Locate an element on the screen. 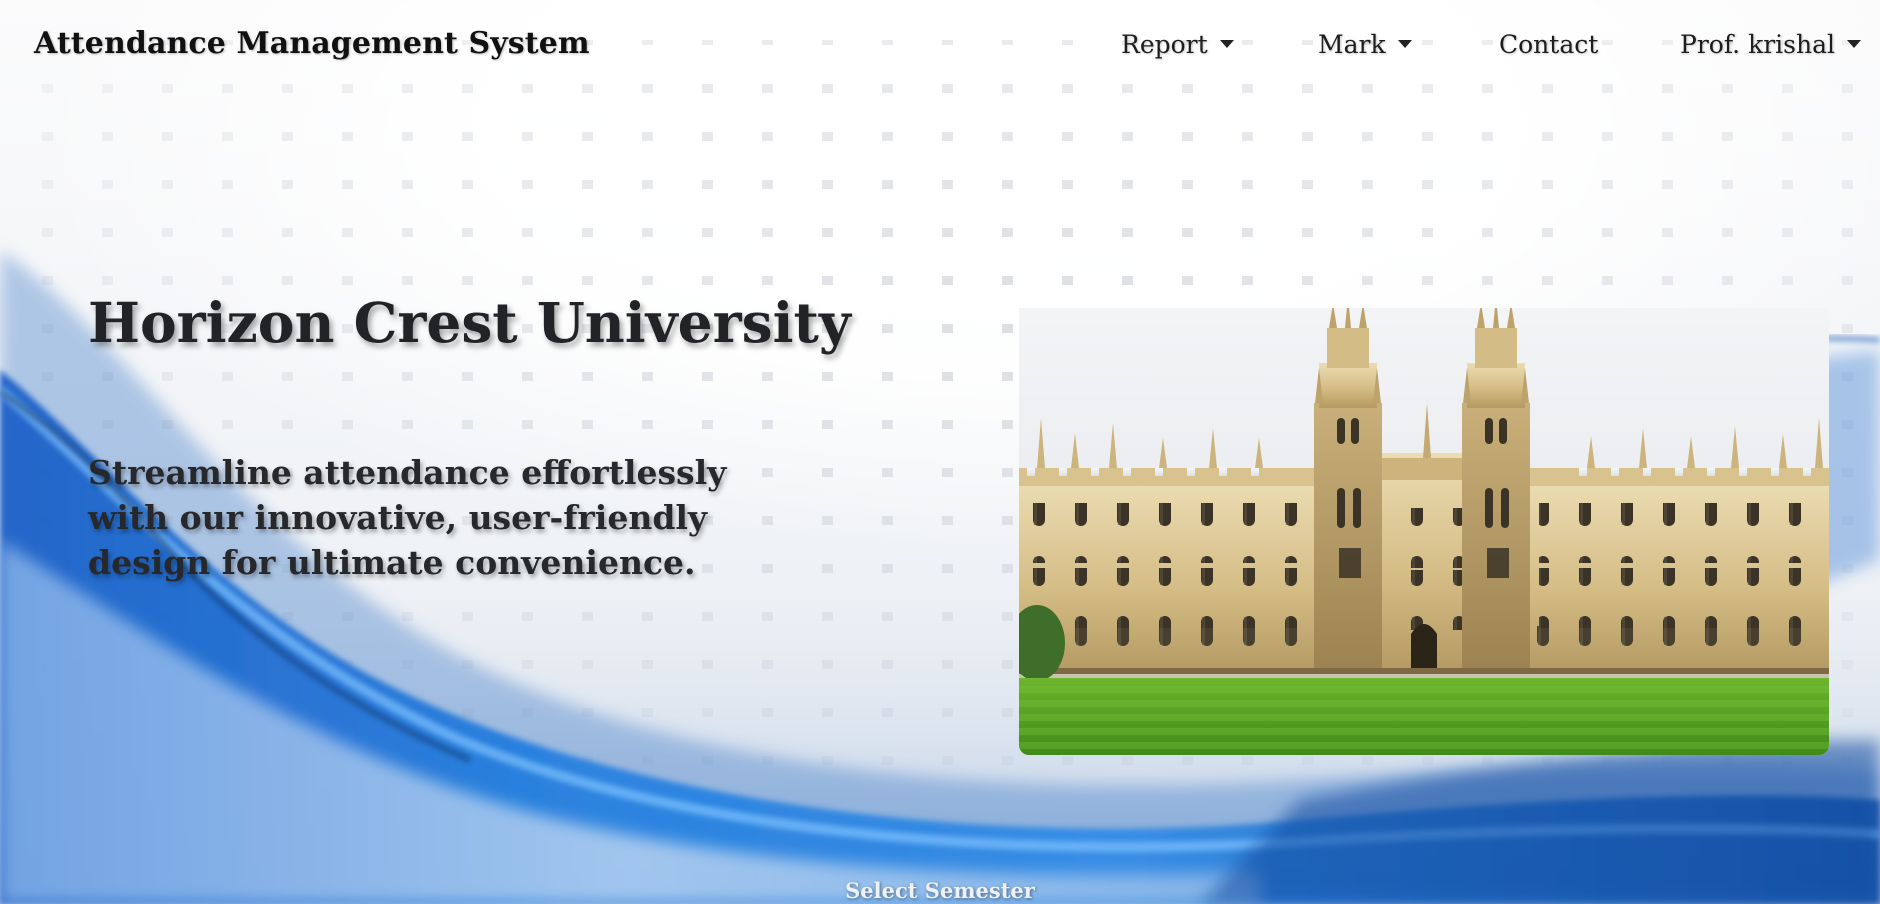 Image resolution: width=1880 pixels, height=904 pixels. nav-contact-link: Contact is located at coordinates (1548, 44).